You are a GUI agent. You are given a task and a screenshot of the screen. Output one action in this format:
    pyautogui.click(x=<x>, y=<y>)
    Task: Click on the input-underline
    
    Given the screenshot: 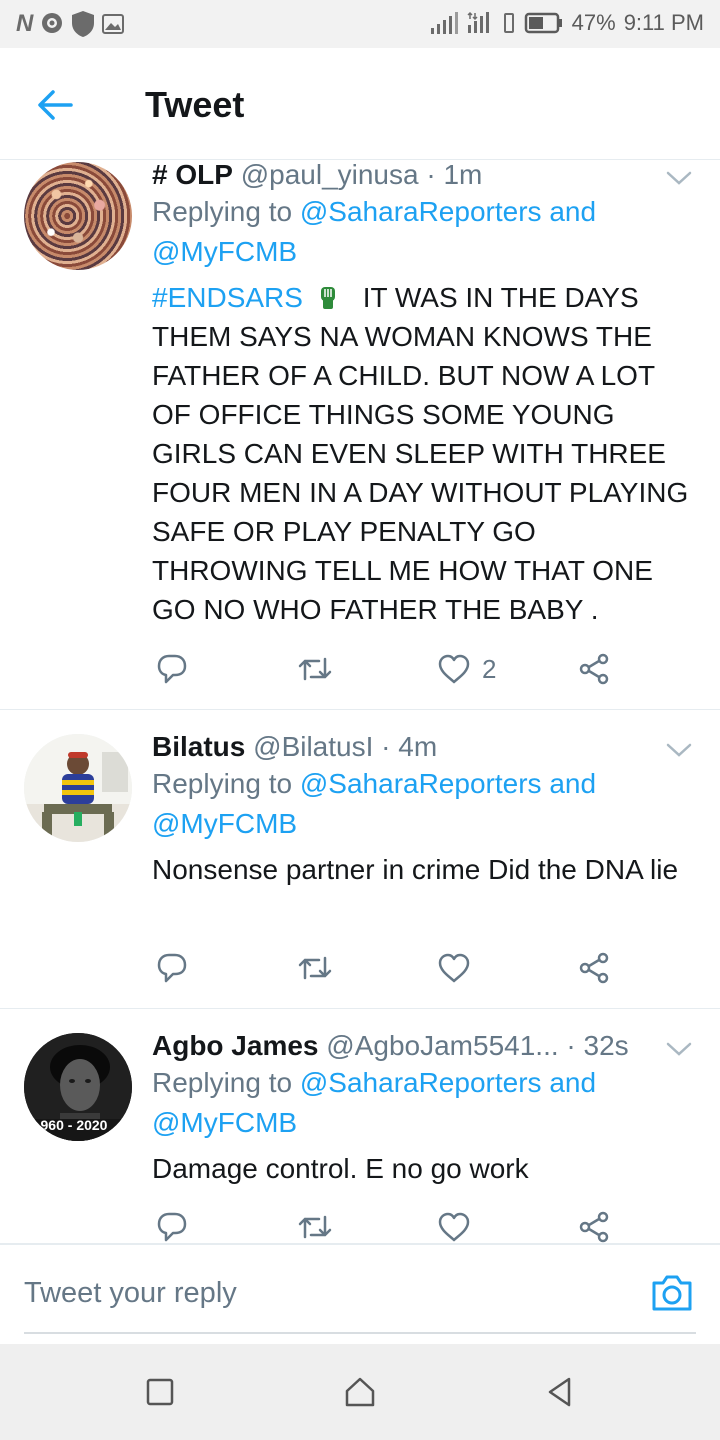 What is the action you would take?
    pyautogui.click(x=360, y=1333)
    